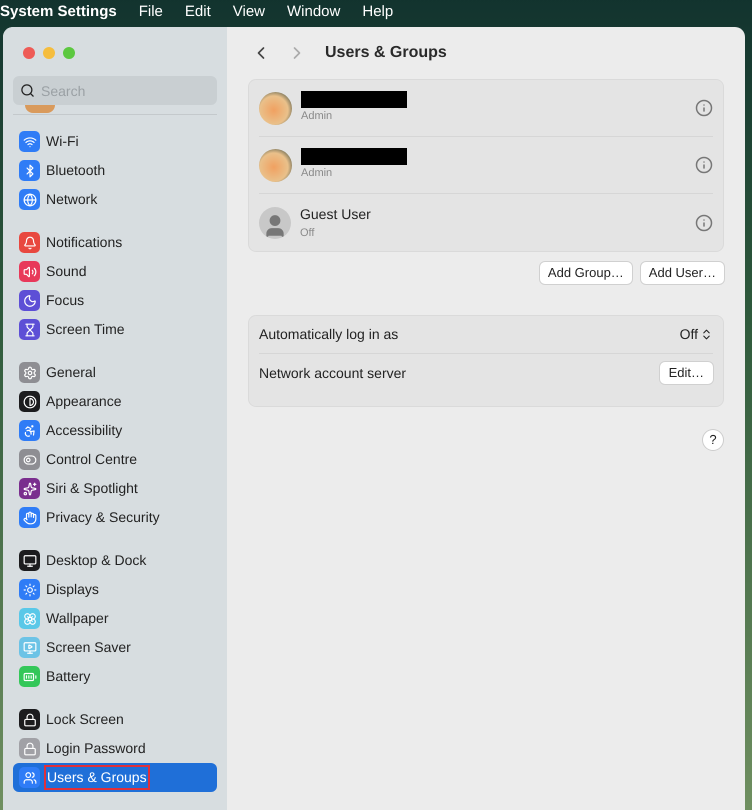 This screenshot has height=810, width=752. Describe the element at coordinates (84, 401) in the screenshot. I see `item-label: Appearance` at that location.